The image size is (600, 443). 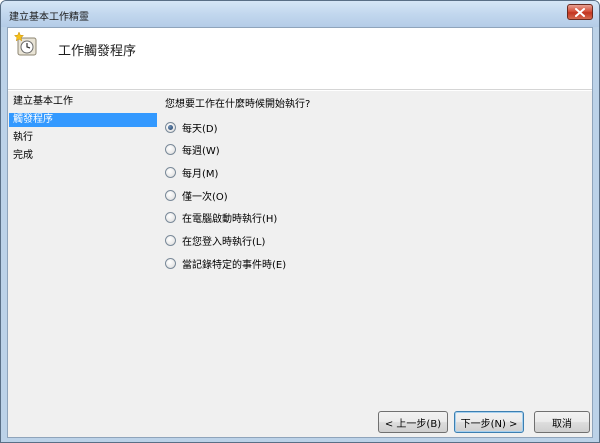 What do you see at coordinates (300, 59) in the screenshot?
I see `wizard-header: 工作觸發程序` at bounding box center [300, 59].